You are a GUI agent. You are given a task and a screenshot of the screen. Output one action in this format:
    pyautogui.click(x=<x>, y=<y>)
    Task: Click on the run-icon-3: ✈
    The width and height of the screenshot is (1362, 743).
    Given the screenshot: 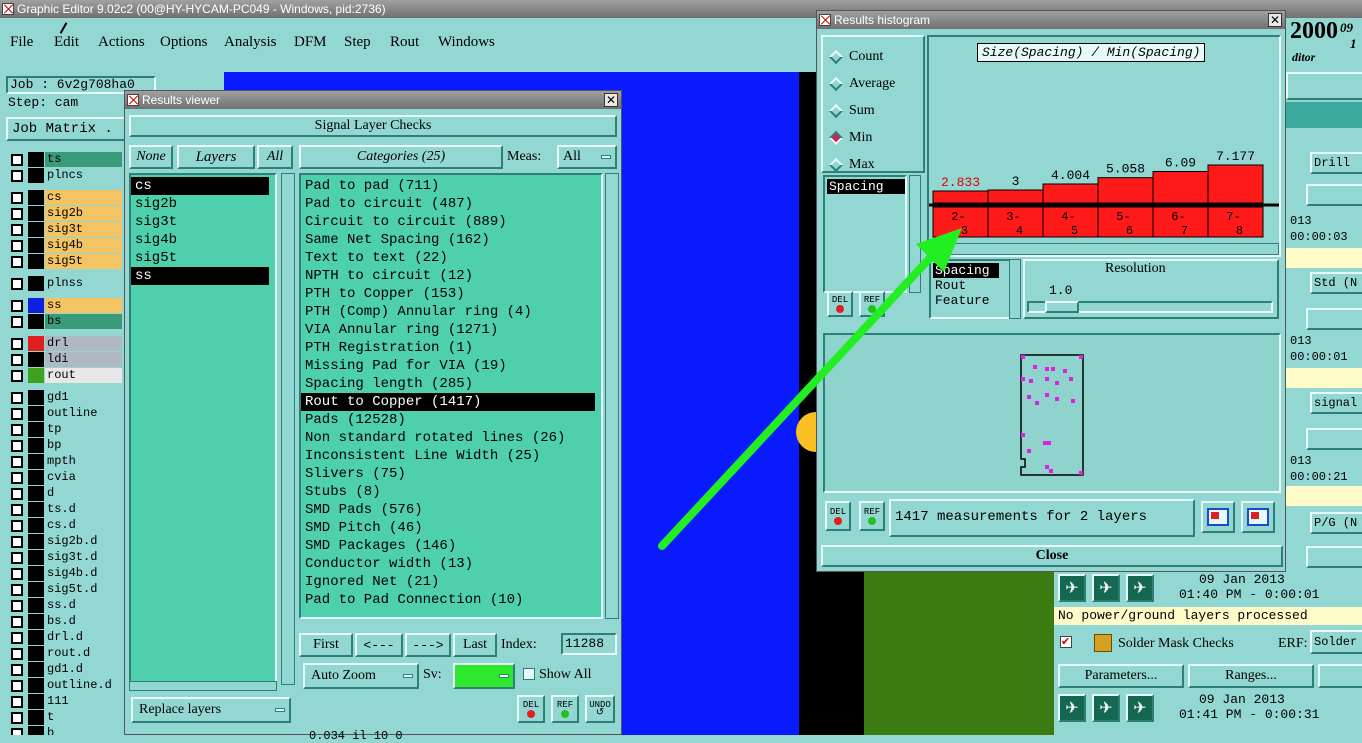 What is the action you would take?
    pyautogui.click(x=1140, y=588)
    